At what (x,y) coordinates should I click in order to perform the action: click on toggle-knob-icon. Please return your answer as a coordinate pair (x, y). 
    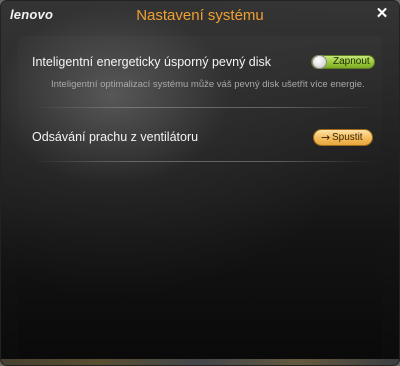
    Looking at the image, I should click on (319, 62).